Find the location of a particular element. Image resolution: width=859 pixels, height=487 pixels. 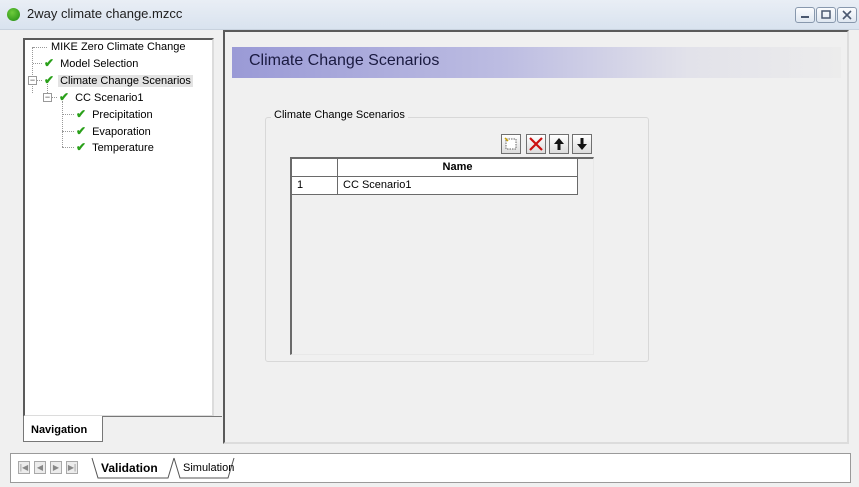

app-icon is located at coordinates (13, 14).